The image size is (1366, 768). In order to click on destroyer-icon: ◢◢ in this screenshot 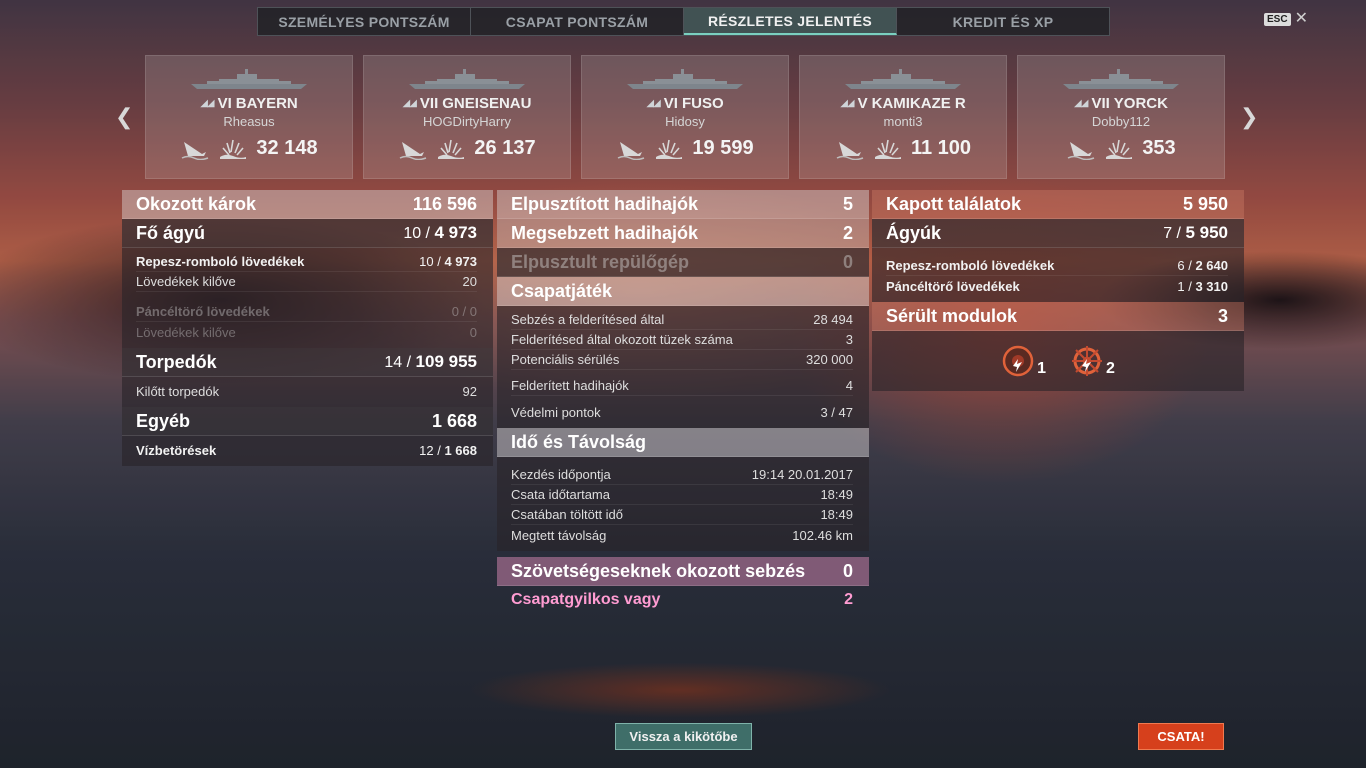, I will do `click(847, 103)`.